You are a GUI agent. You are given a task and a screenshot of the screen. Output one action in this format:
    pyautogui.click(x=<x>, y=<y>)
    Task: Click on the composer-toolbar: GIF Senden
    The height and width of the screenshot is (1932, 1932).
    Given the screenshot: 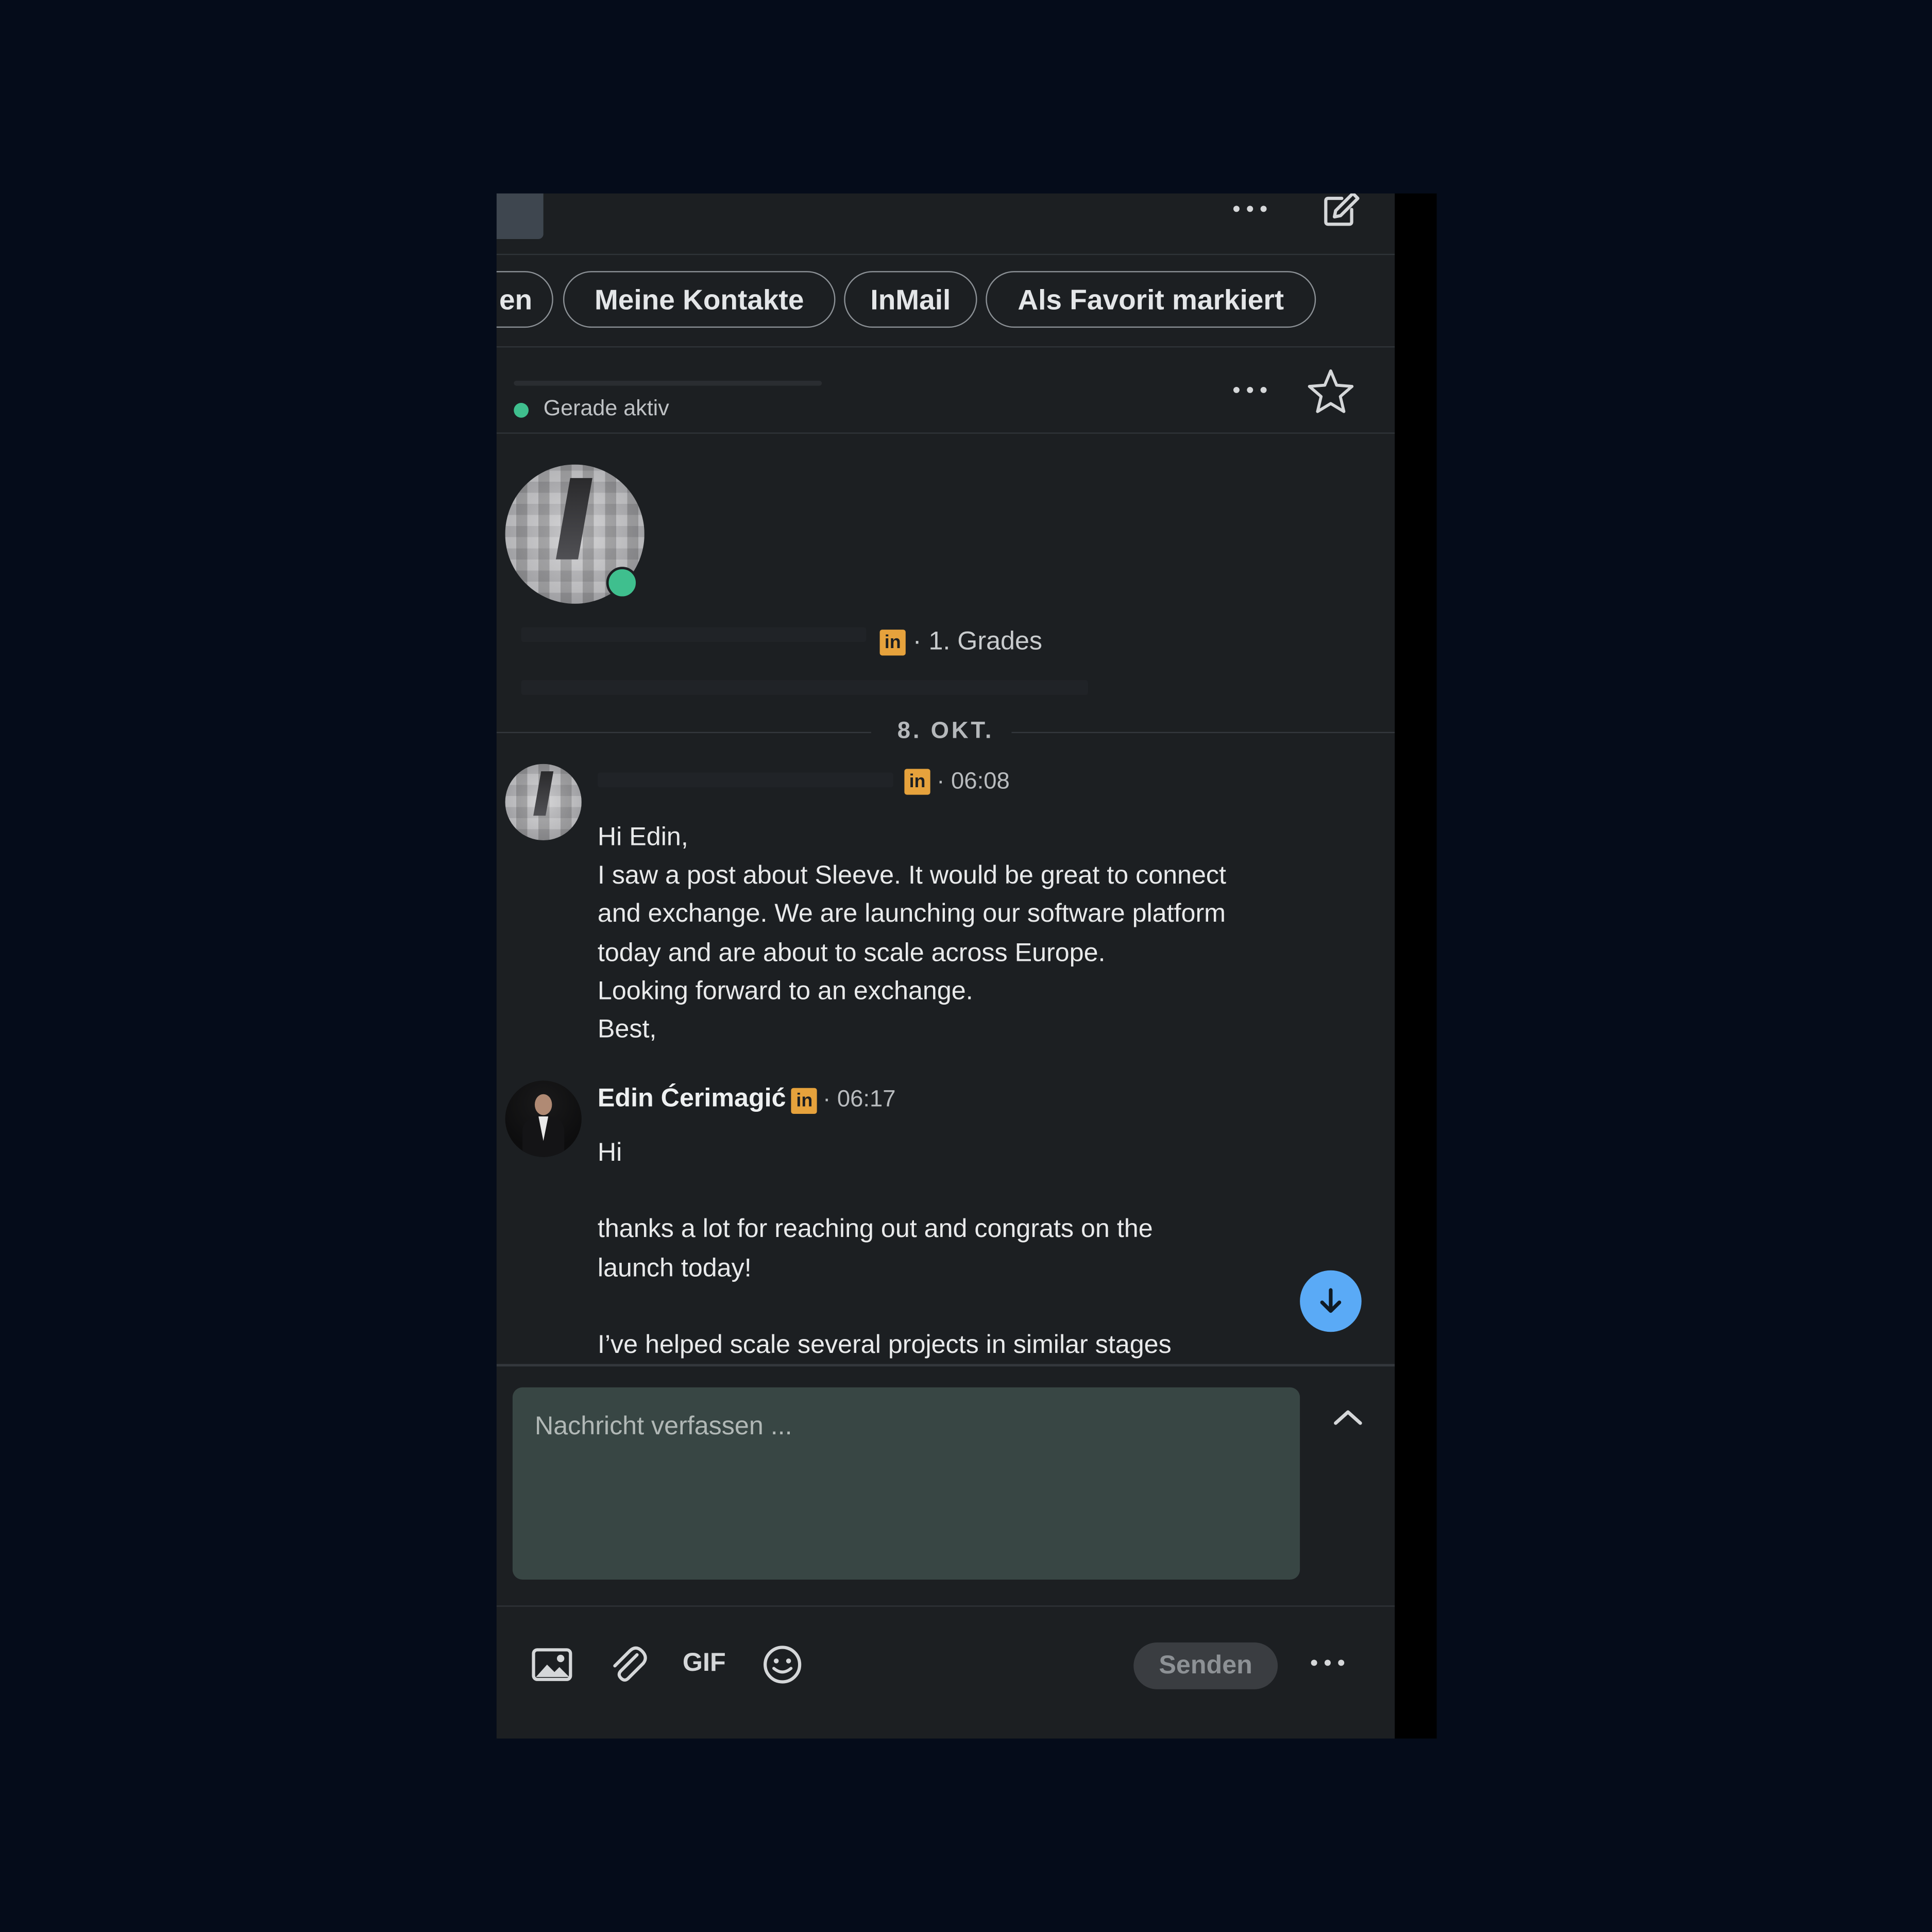 What is the action you would take?
    pyautogui.click(x=946, y=1671)
    